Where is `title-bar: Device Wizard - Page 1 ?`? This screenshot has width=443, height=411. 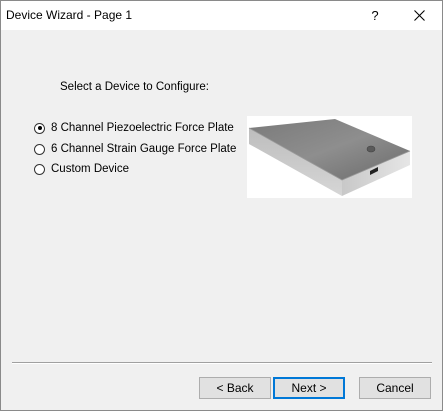 title-bar: Device Wizard - Page 1 ? is located at coordinates (221, 15).